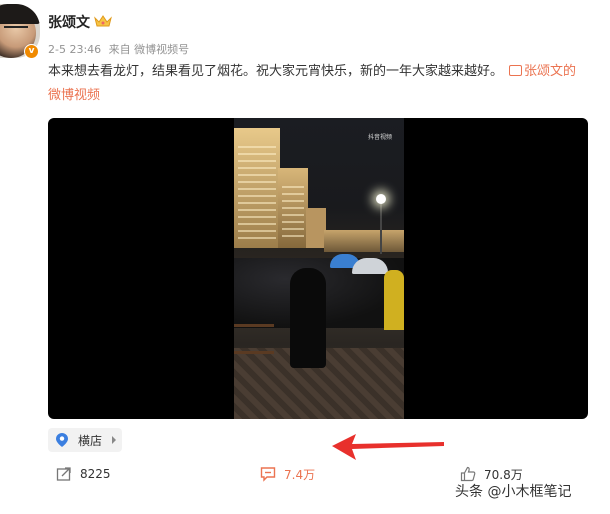  What do you see at coordinates (31, 51) in the screenshot?
I see `verified-badge: v` at bounding box center [31, 51].